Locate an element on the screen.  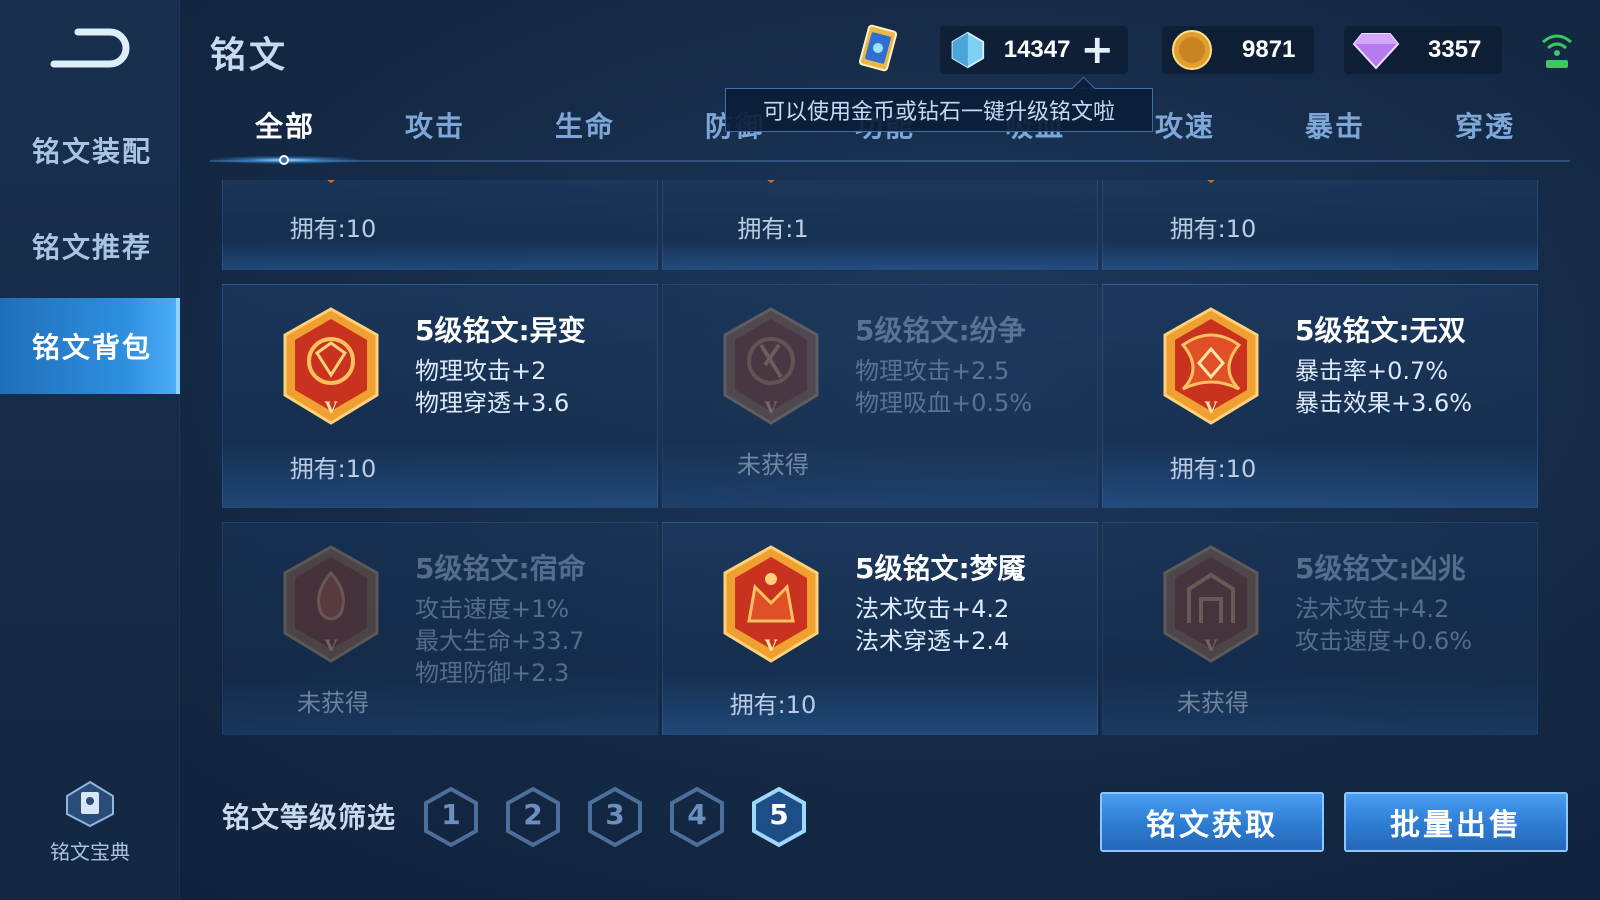
rune-attr: 暴击率+0.7% is located at coordinates (1372, 371).